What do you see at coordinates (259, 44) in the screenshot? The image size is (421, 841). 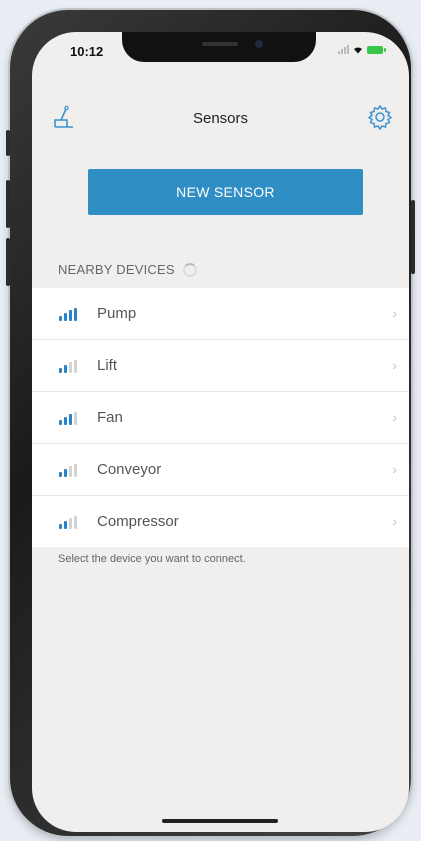 I see `front-camera` at bounding box center [259, 44].